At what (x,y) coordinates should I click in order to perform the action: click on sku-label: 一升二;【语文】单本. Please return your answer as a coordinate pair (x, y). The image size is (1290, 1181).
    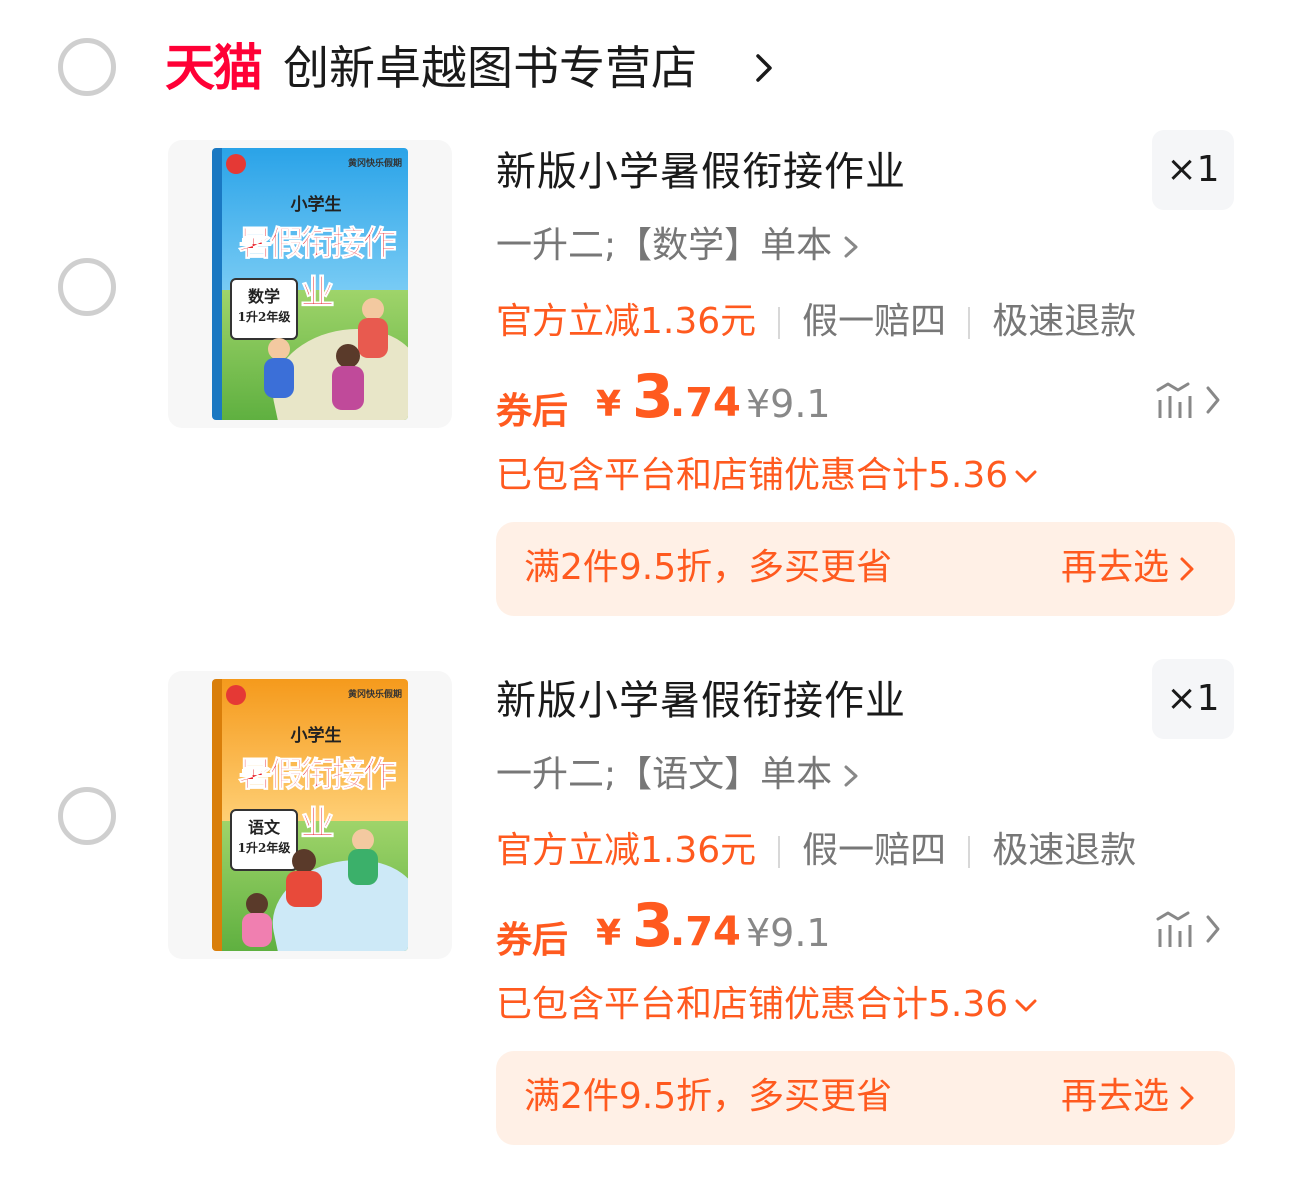
    Looking at the image, I should click on (664, 774).